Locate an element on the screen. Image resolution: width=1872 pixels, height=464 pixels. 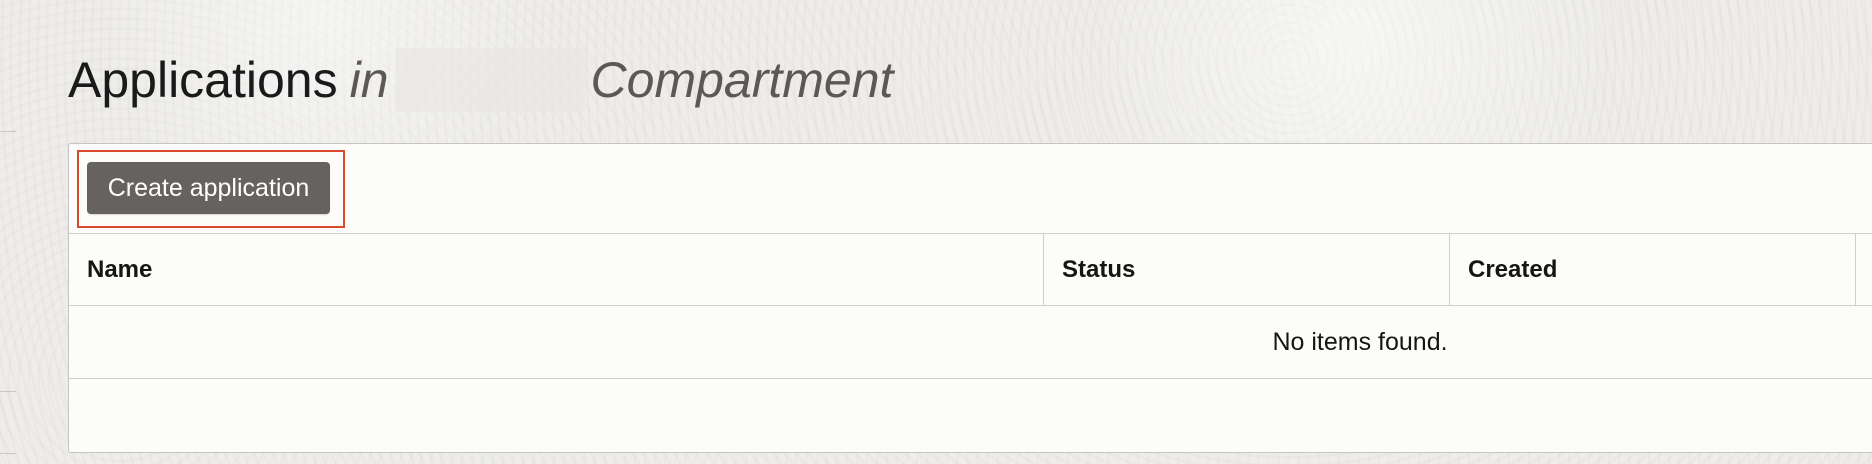
empty-message: No items found. is located at coordinates (1360, 342).